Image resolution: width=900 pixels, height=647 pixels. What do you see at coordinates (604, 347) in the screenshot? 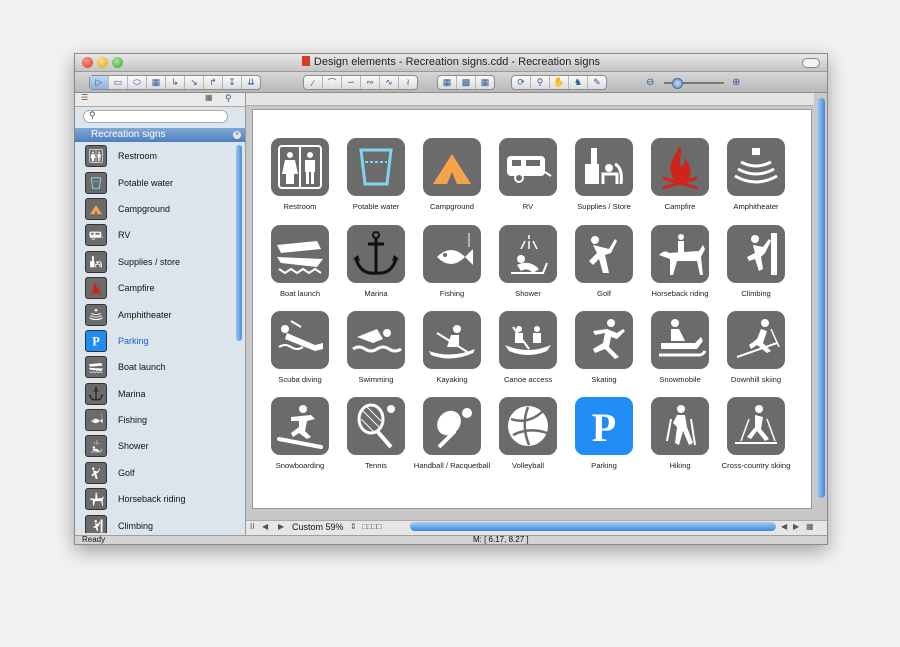
I see `canvas-shape-skating: Skating` at bounding box center [604, 347].